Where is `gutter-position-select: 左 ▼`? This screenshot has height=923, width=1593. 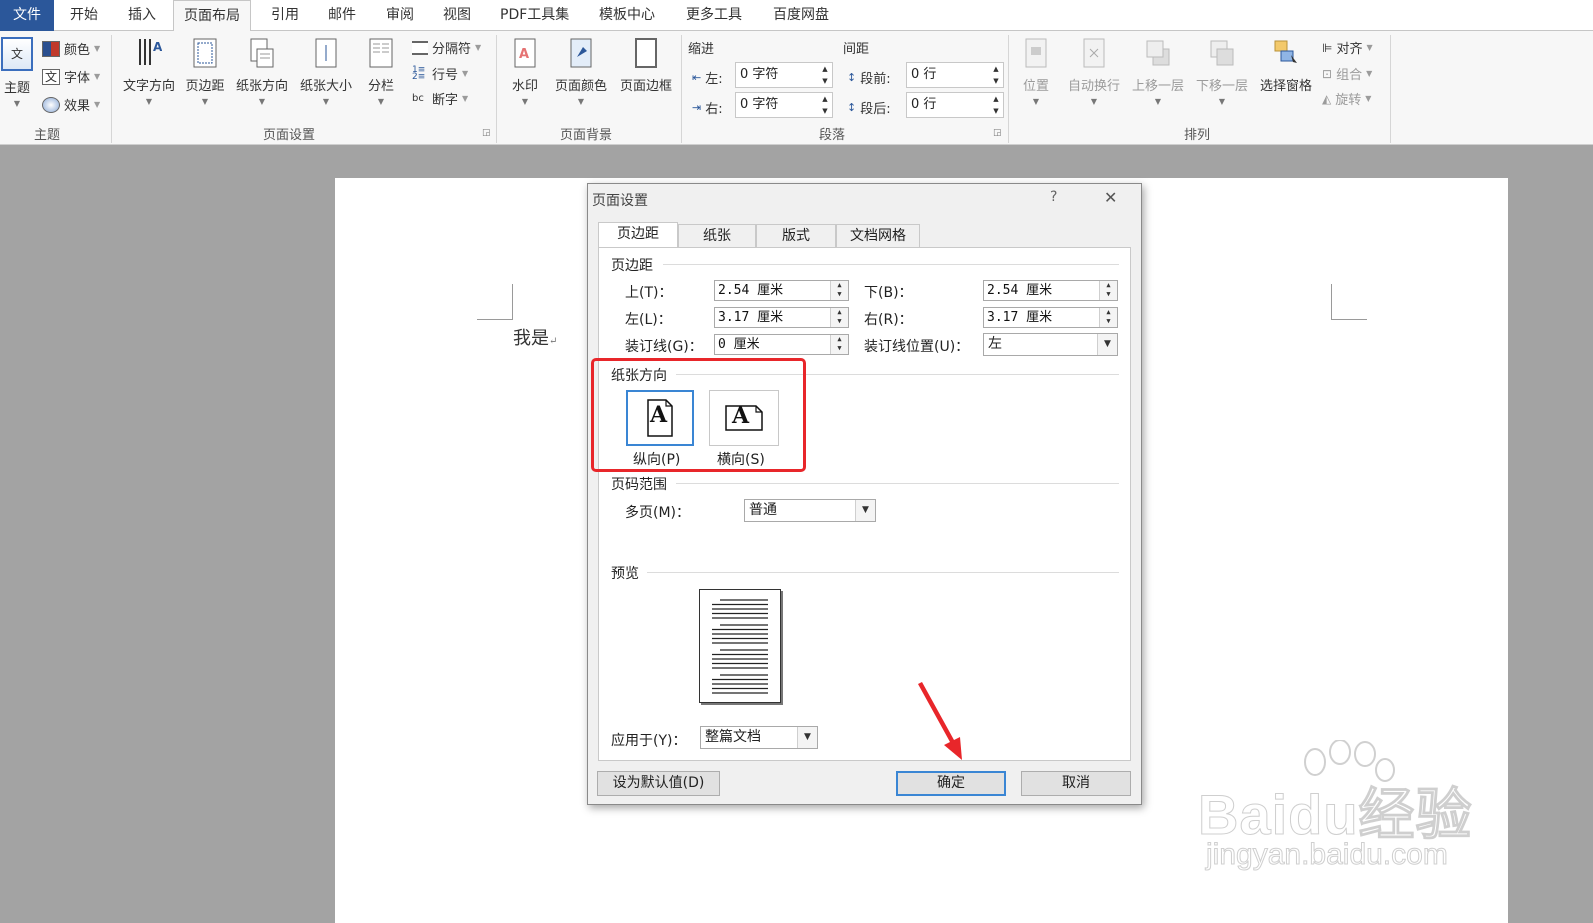
gutter-position-select: 左 ▼ is located at coordinates (1050, 344).